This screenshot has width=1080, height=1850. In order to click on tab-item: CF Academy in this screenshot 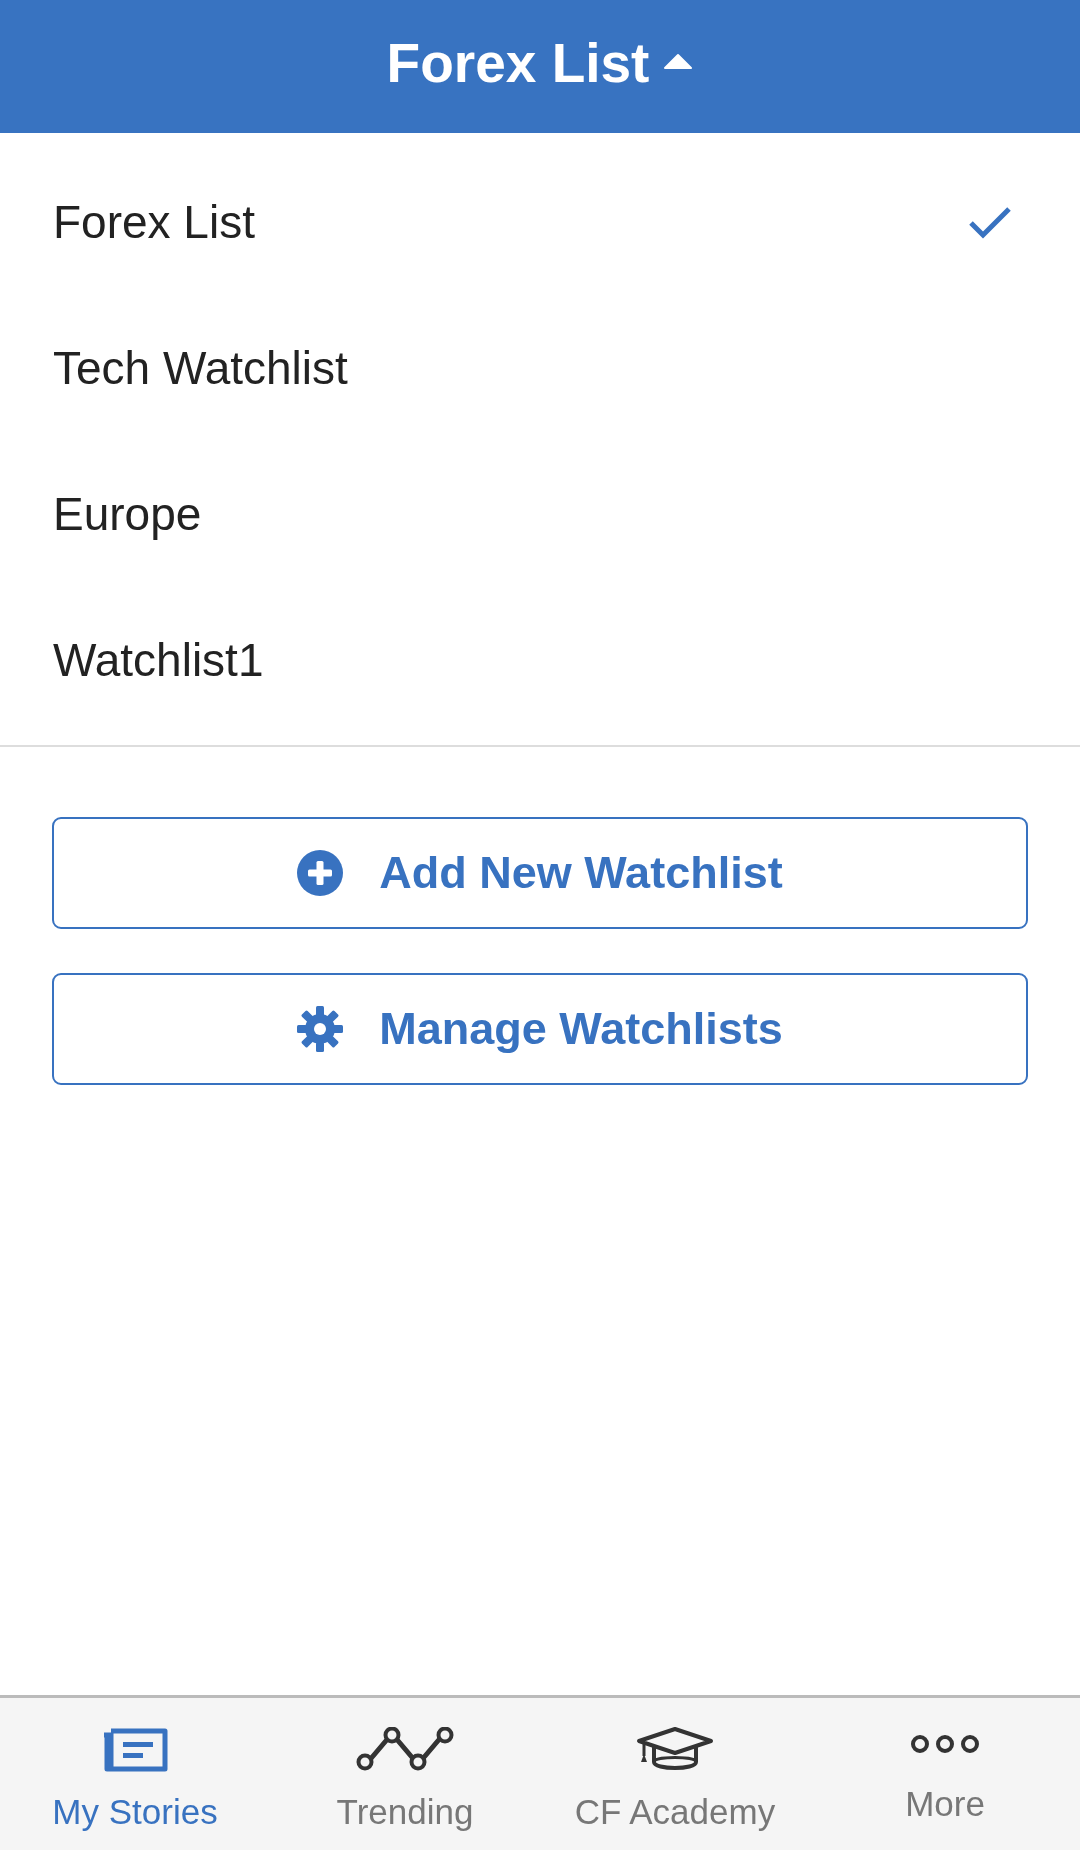, I will do `click(675, 1774)`.